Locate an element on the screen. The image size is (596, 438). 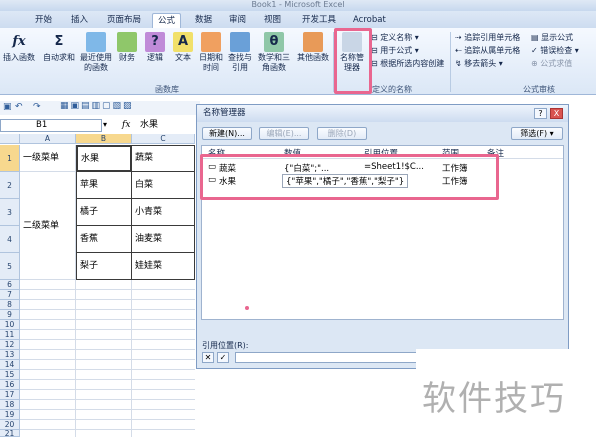
cell-c3: 小青菜 is located at coordinates (163, 212).